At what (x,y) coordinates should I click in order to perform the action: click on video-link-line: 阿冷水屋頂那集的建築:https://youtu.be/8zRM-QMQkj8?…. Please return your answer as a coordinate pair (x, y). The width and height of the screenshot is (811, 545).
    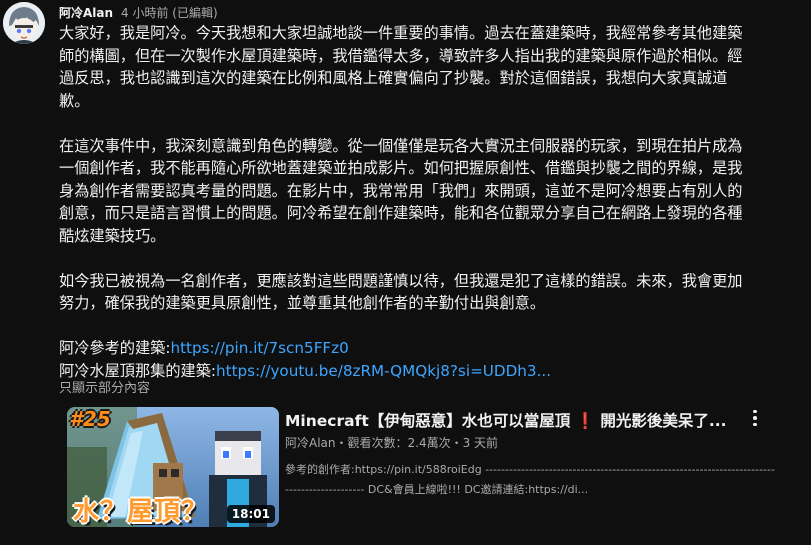
    Looking at the image, I should click on (426, 371).